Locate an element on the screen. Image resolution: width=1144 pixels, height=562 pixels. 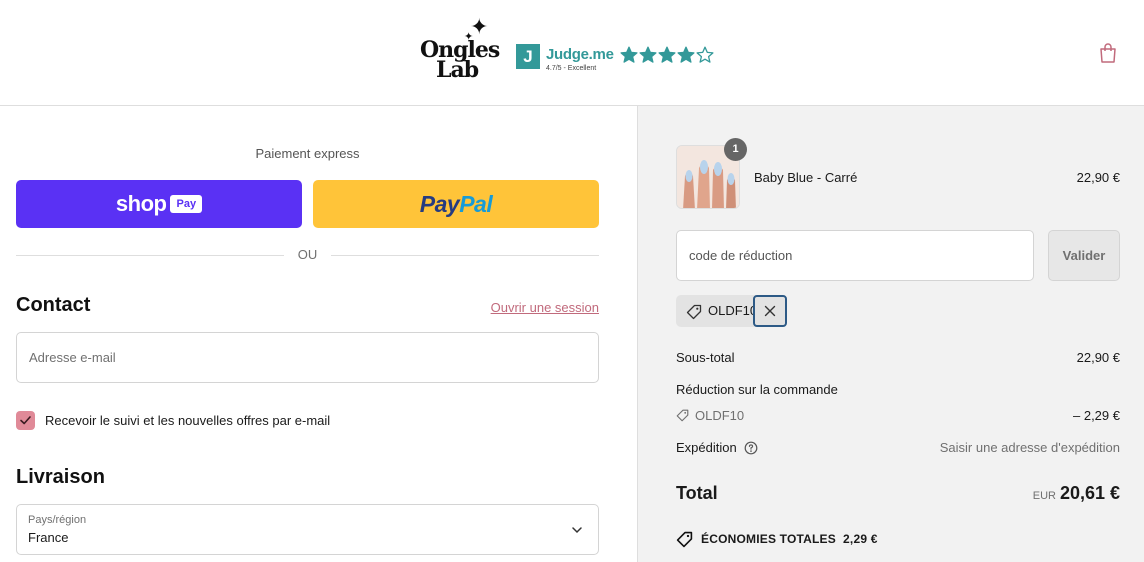
shopping-bag-icon is located at coordinates (1108, 53).